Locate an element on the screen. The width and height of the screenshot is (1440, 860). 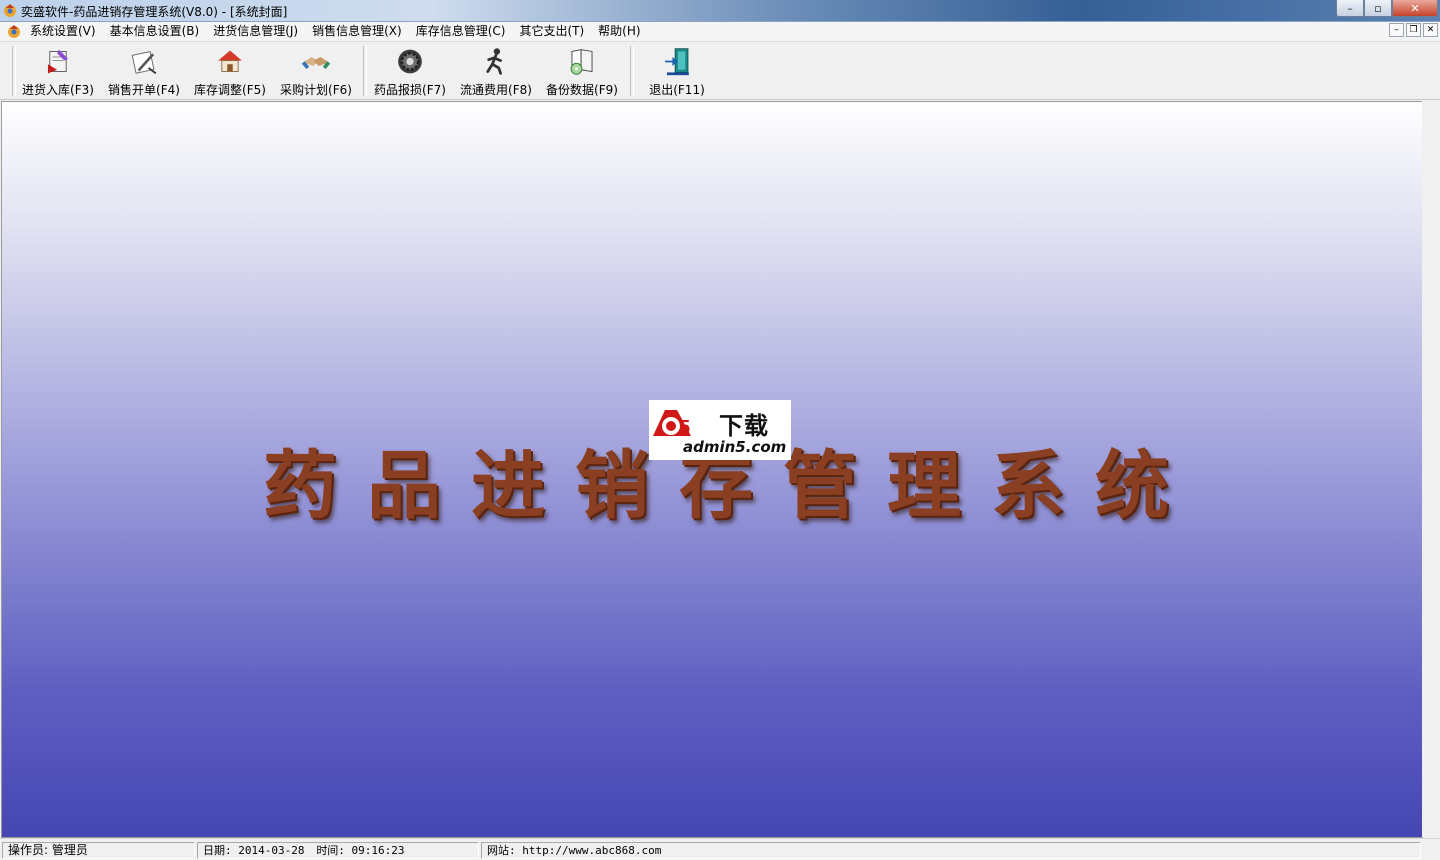
inventory-adjust-label: 库存调整(F5) is located at coordinates (230, 90).